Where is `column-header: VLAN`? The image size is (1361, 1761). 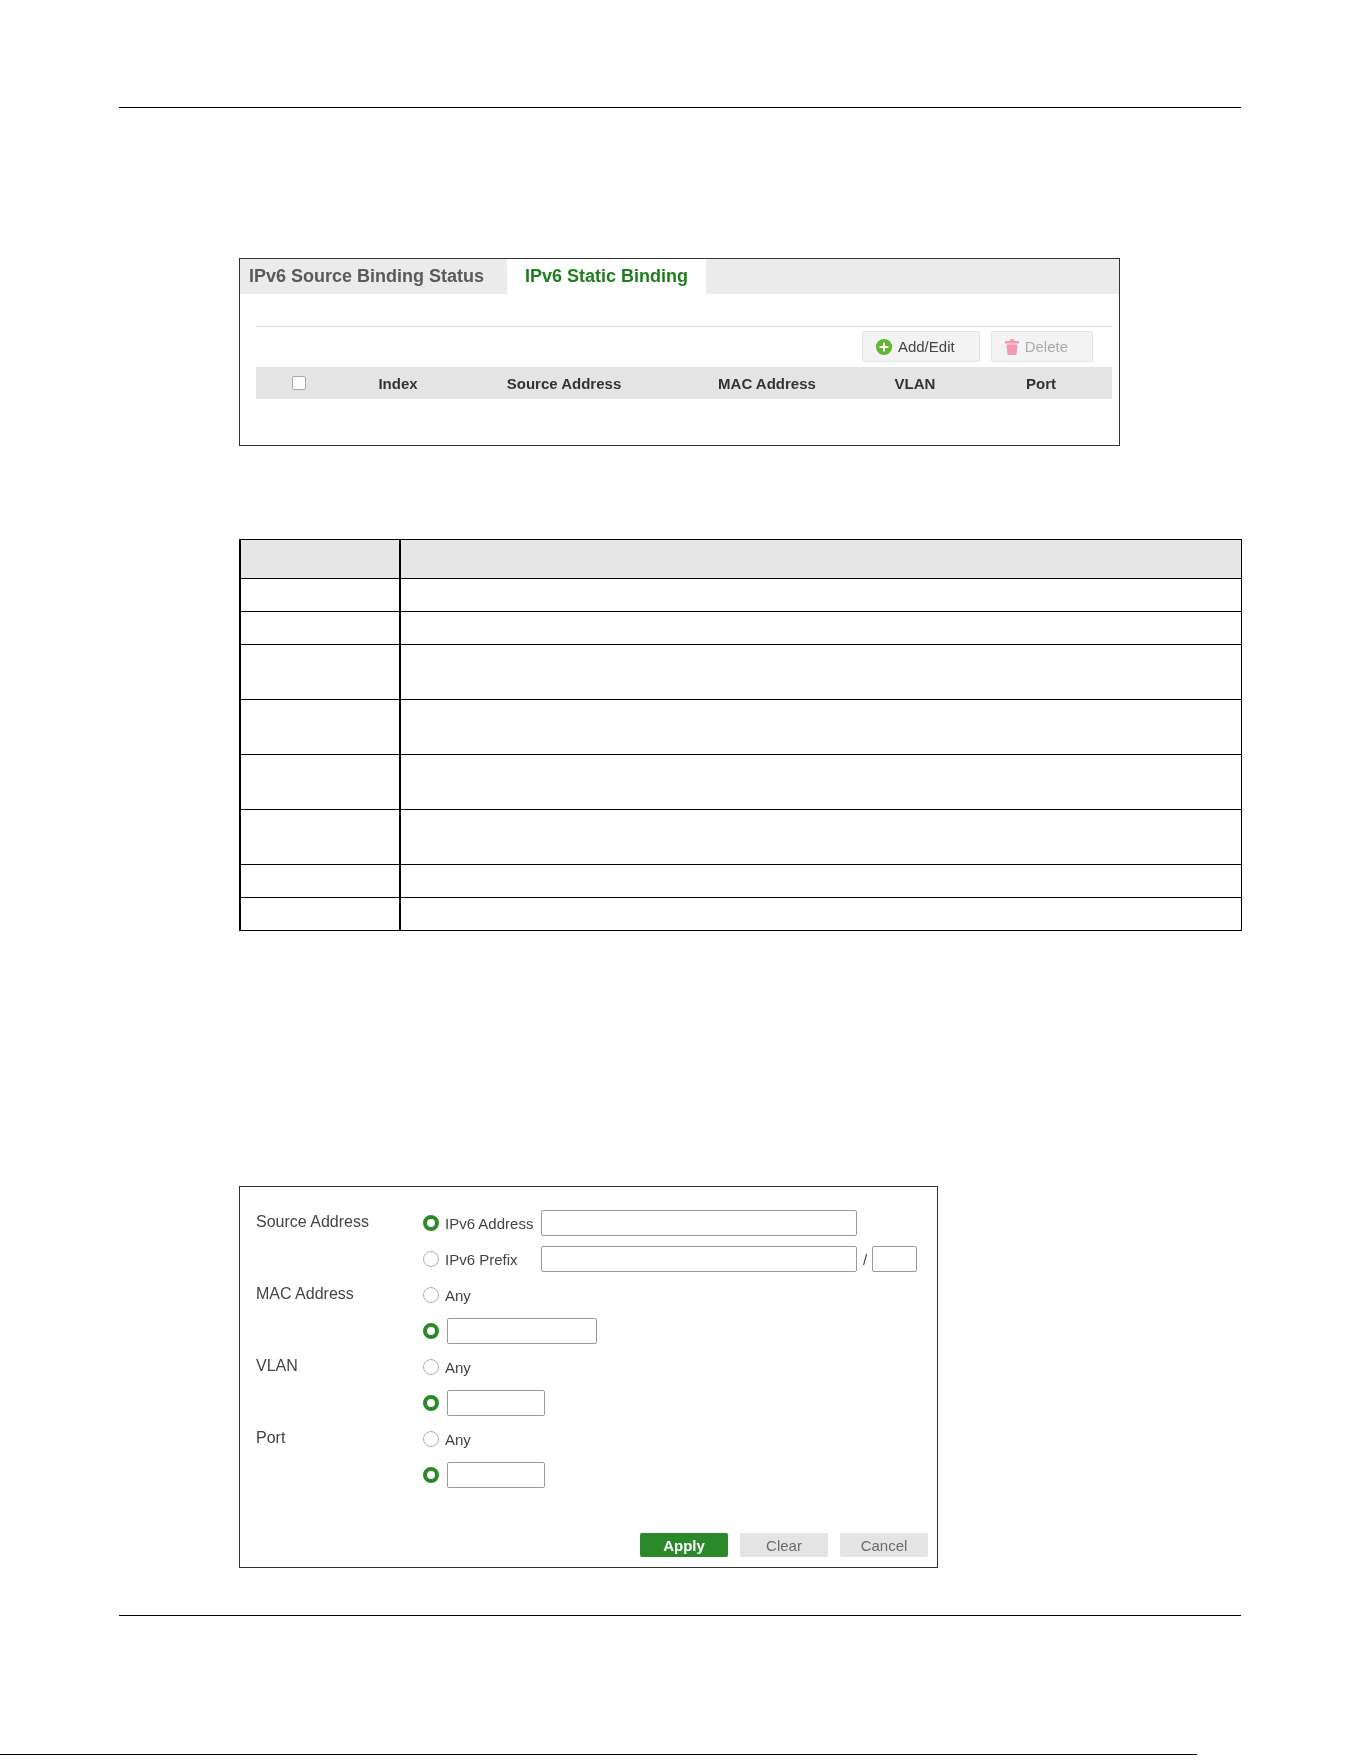 column-header: VLAN is located at coordinates (915, 383).